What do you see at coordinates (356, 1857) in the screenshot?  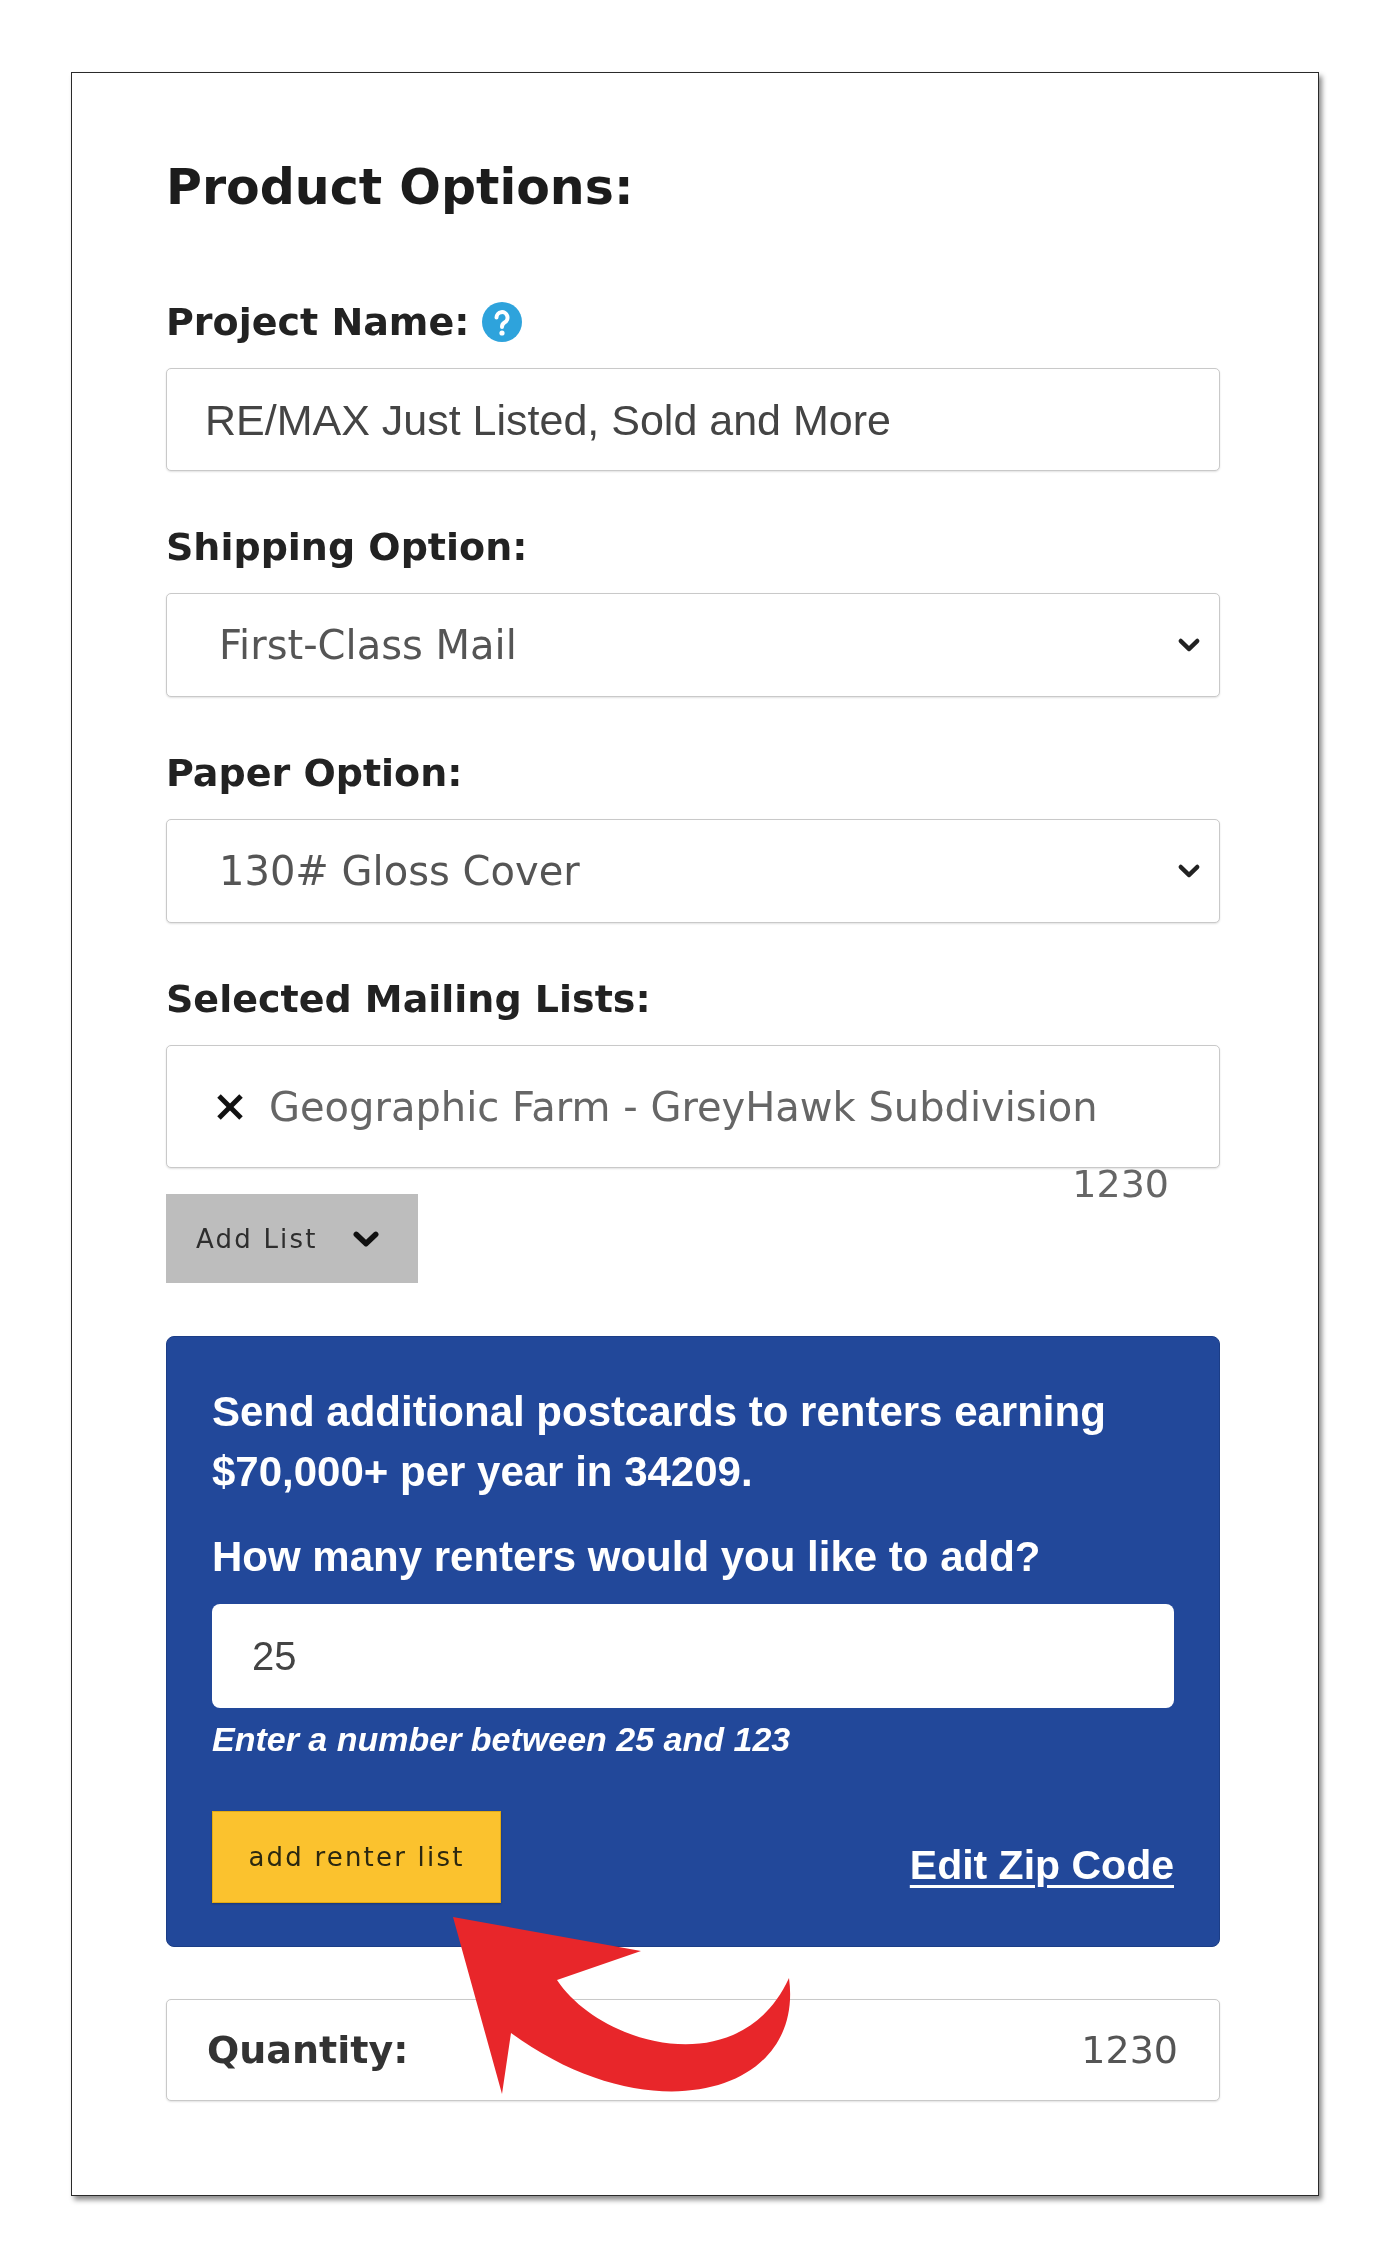 I see `add-renter-list-button: add renter list` at bounding box center [356, 1857].